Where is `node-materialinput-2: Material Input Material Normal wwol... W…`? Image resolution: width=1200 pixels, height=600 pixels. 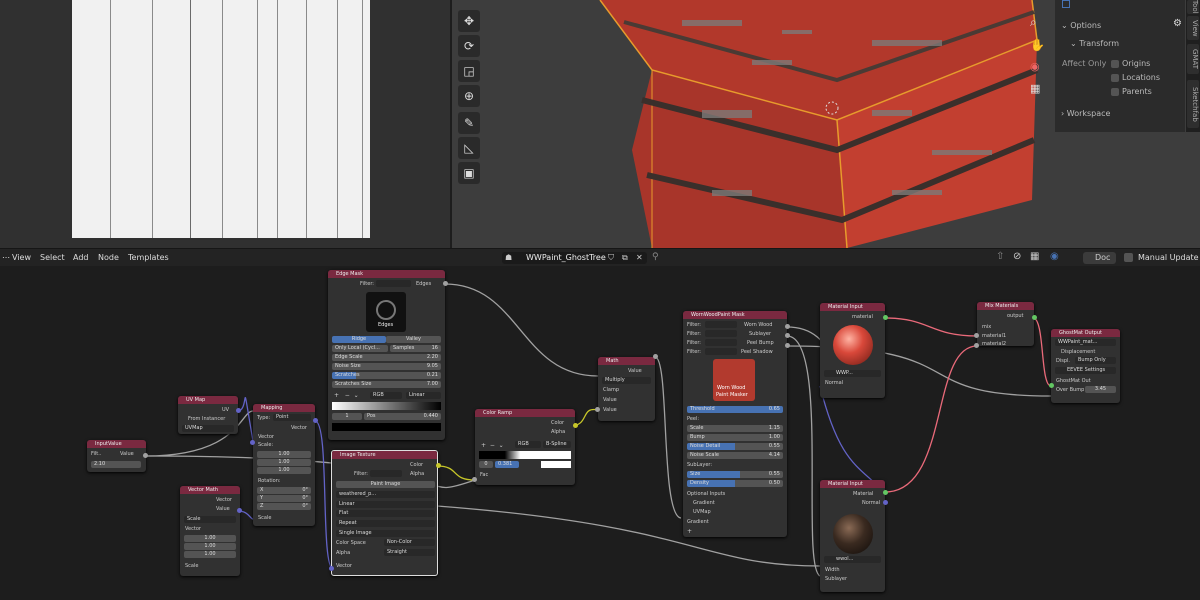 node-materialinput-2: Material Input Material Normal wwol... W… is located at coordinates (852, 536).